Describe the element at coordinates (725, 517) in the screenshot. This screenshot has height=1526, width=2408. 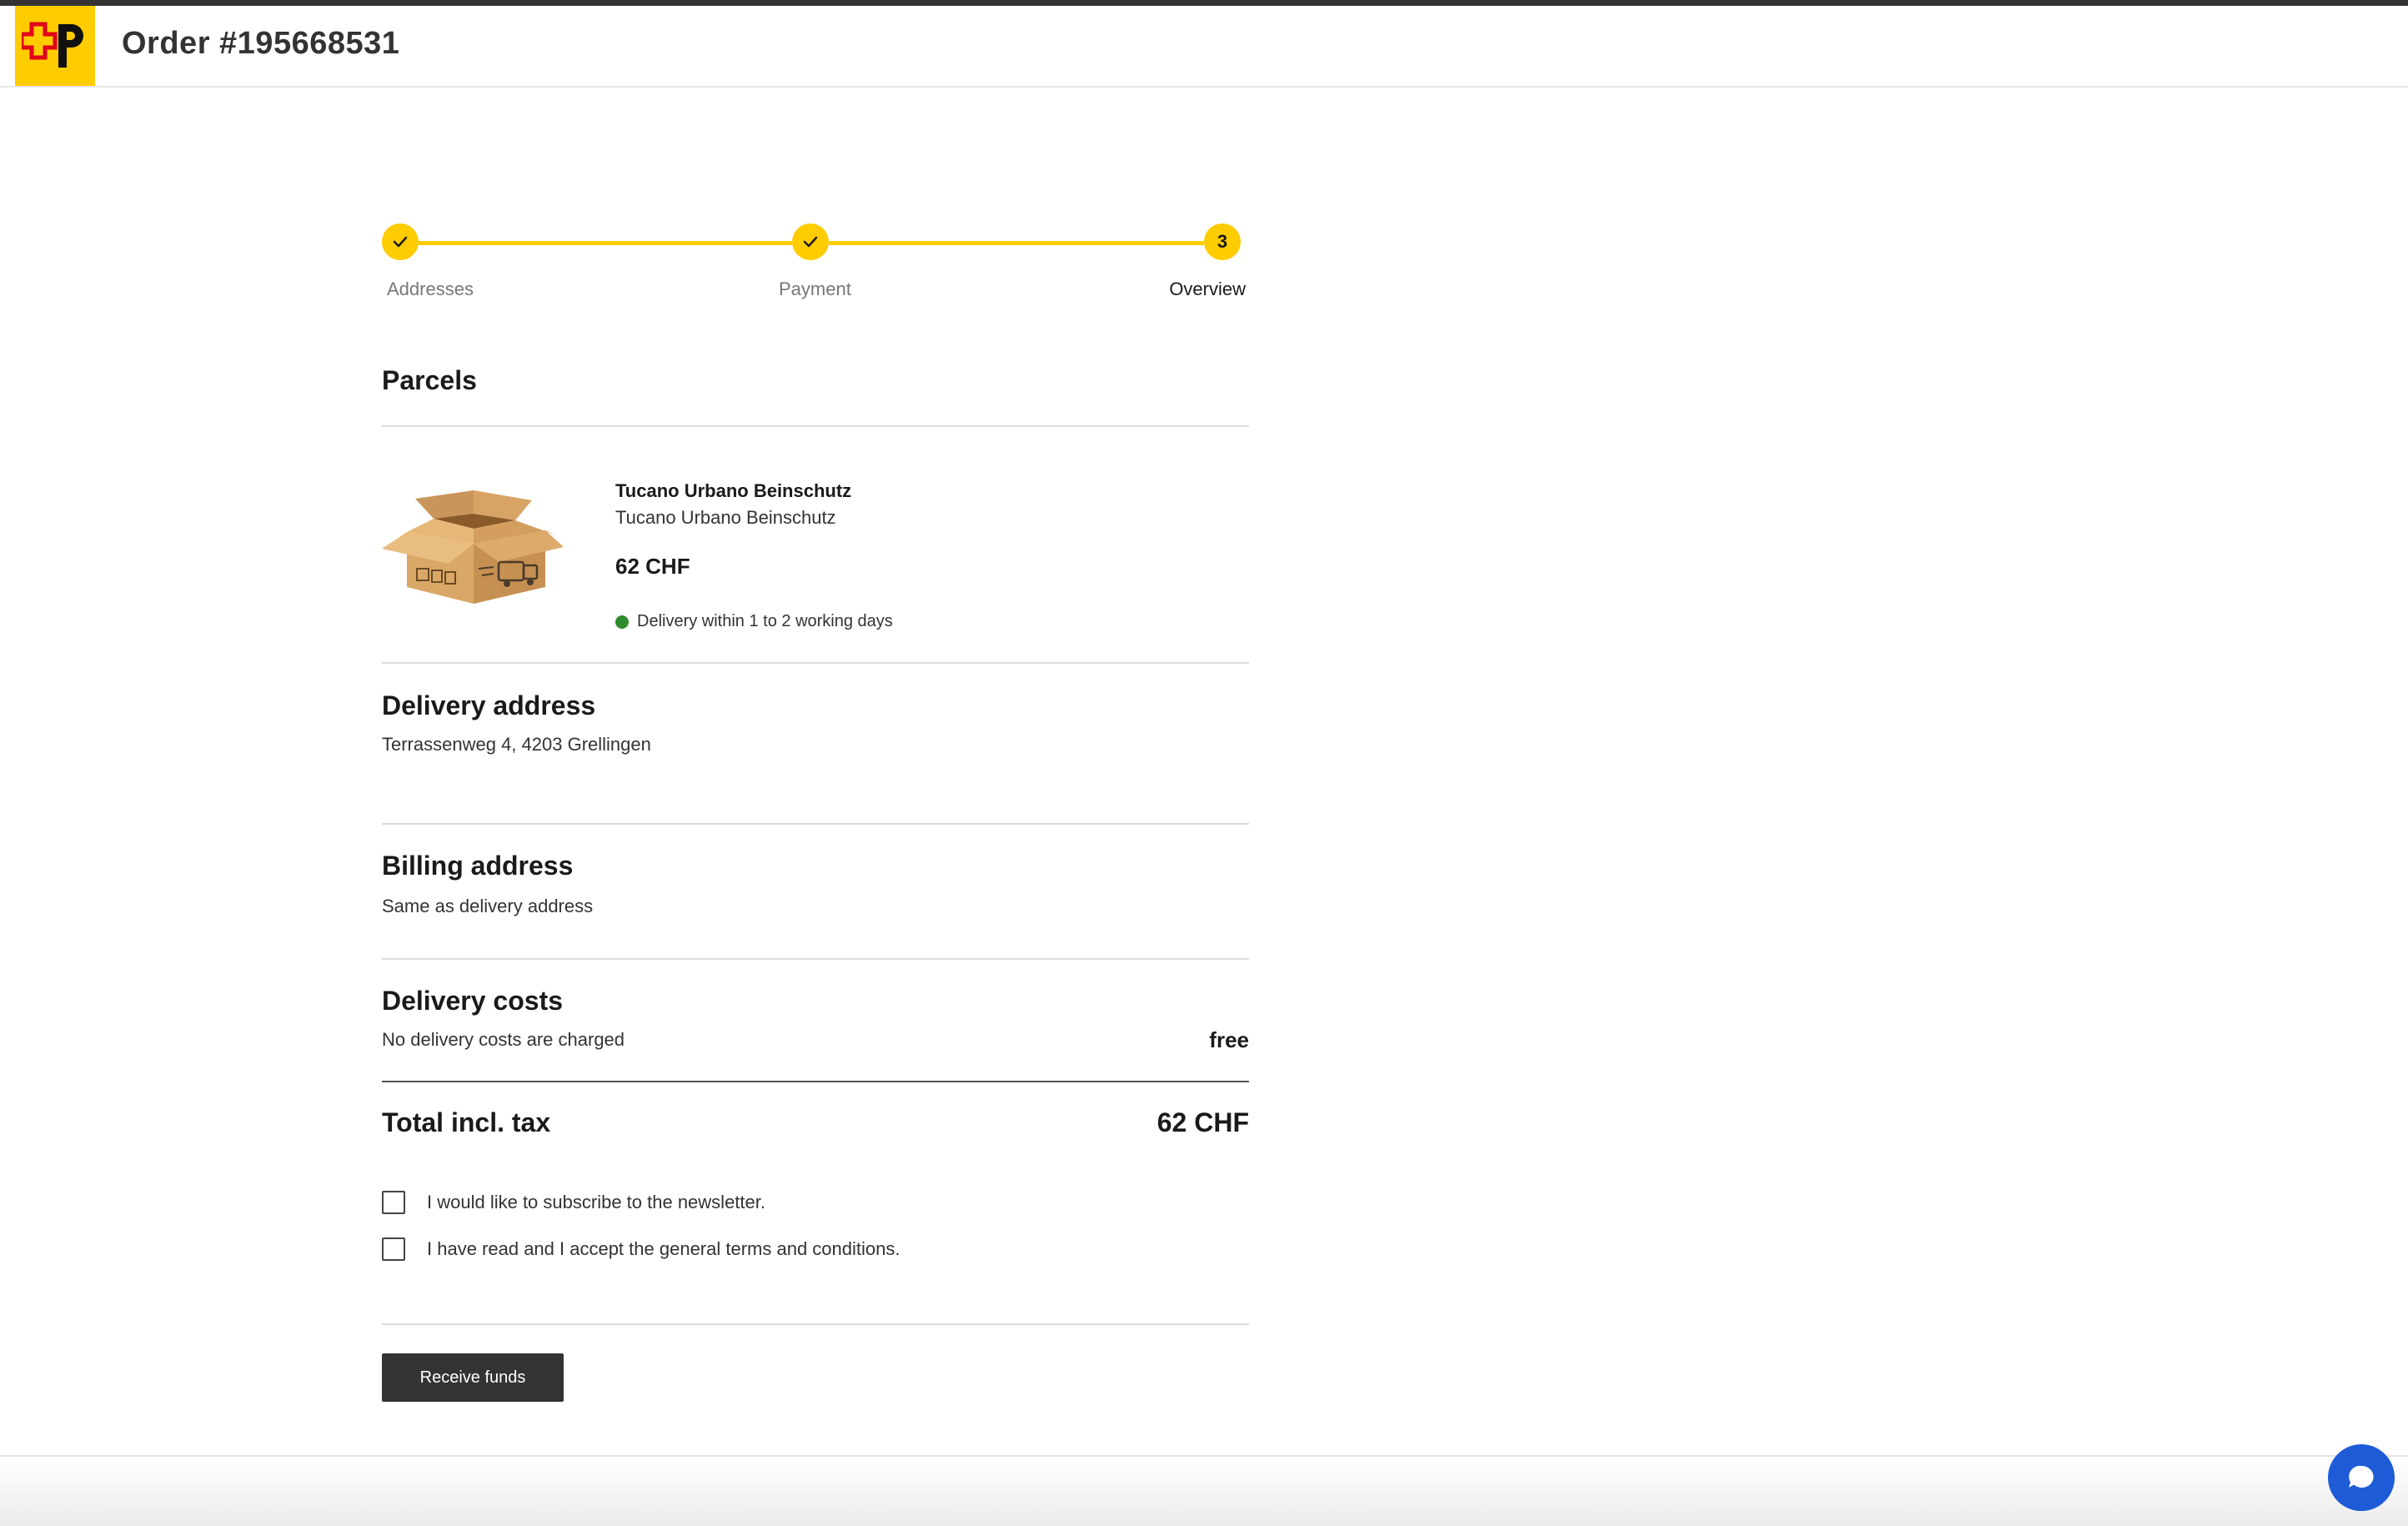
I see `product-subtitle: Tucano Urbano Beinschutz` at that location.